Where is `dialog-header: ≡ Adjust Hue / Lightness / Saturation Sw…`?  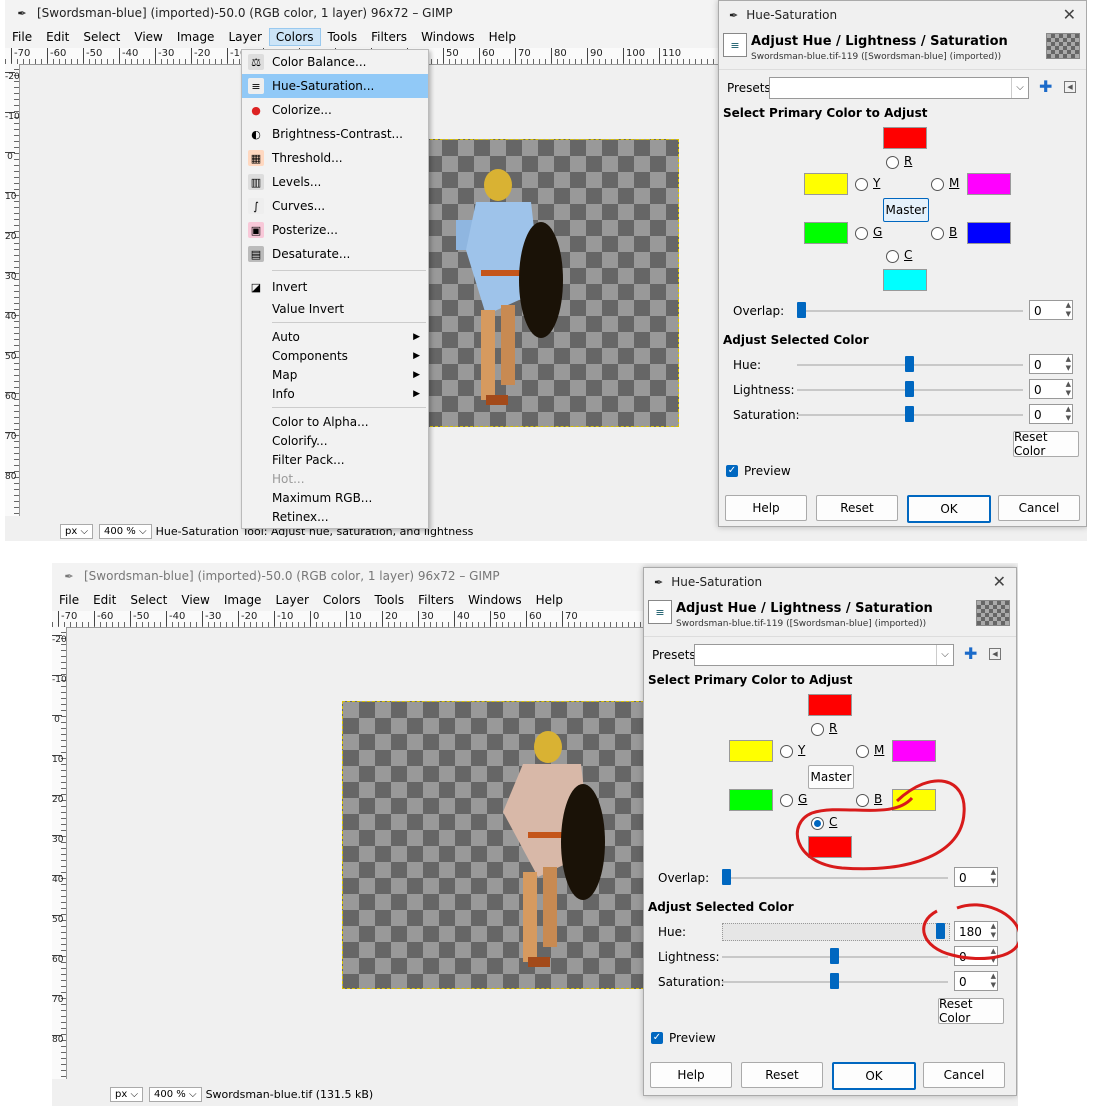
dialog-header: ≡ Adjust Hue / Lightness / Saturation Sw… is located at coordinates (902, 49).